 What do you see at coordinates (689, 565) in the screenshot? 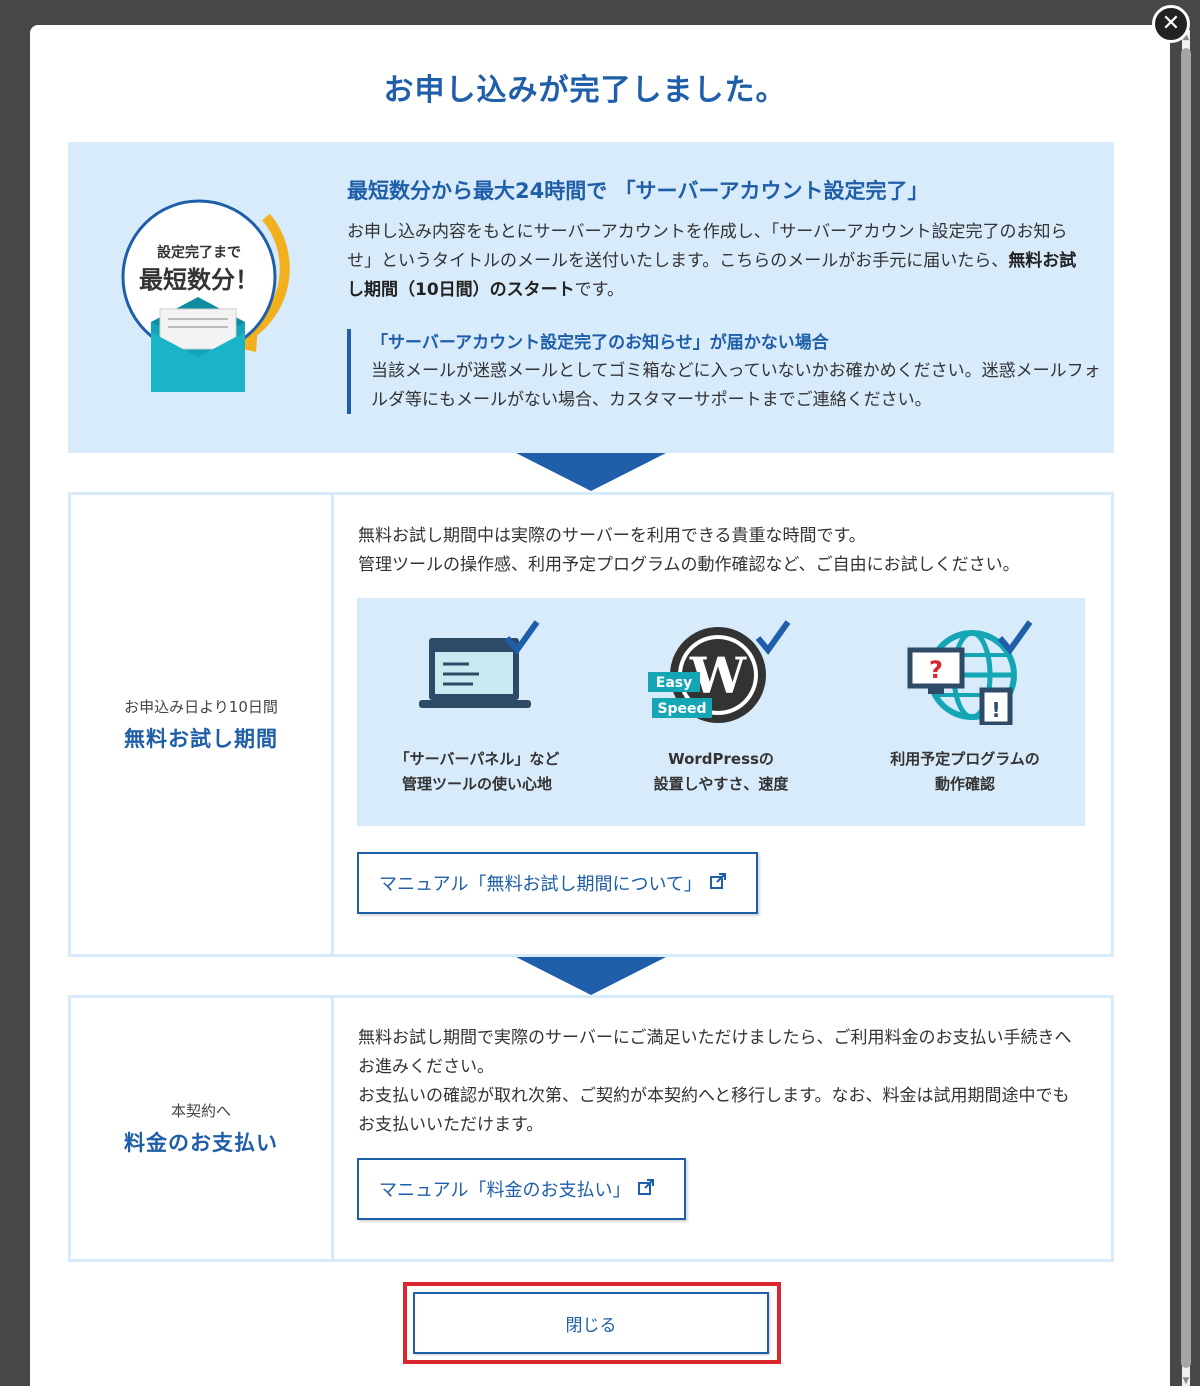
I see `step-text-line2: 管理ツールの操作感、利用予定プログラムの動作確認など、ご自由にお試しください。` at bounding box center [689, 565].